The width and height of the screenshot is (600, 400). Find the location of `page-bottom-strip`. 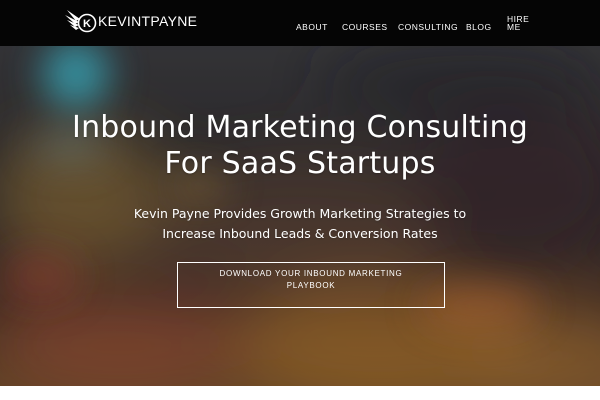

page-bottom-strip is located at coordinates (300, 393).